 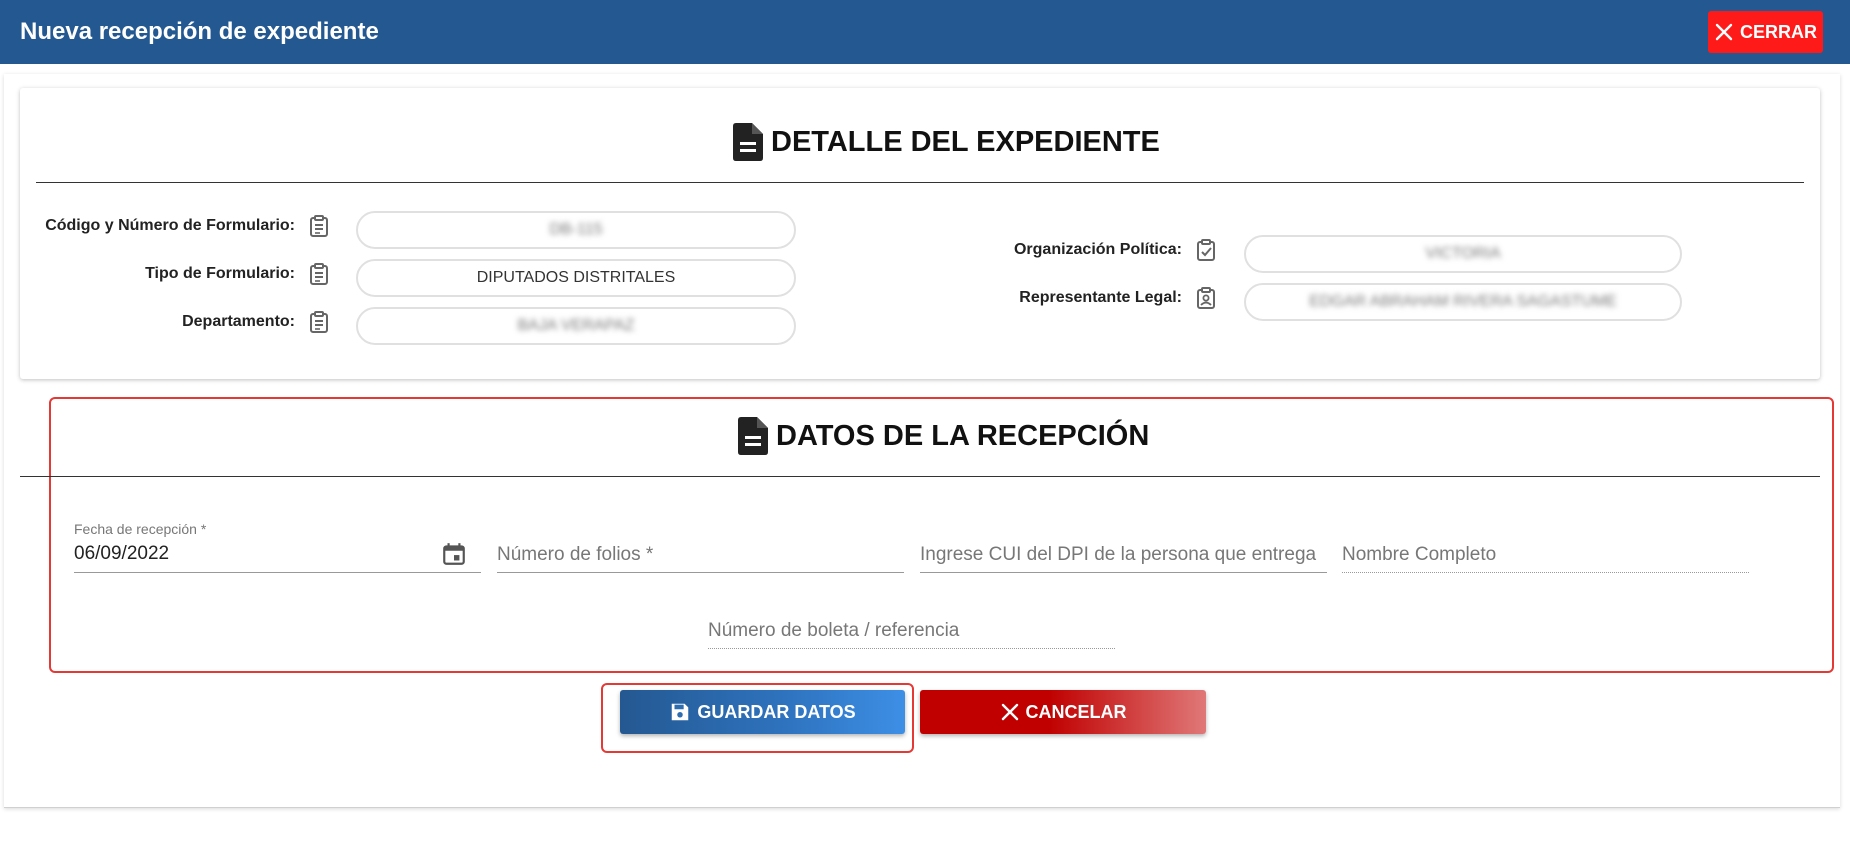 I want to click on cancel-button: CANCELAR, so click(x=1063, y=712).